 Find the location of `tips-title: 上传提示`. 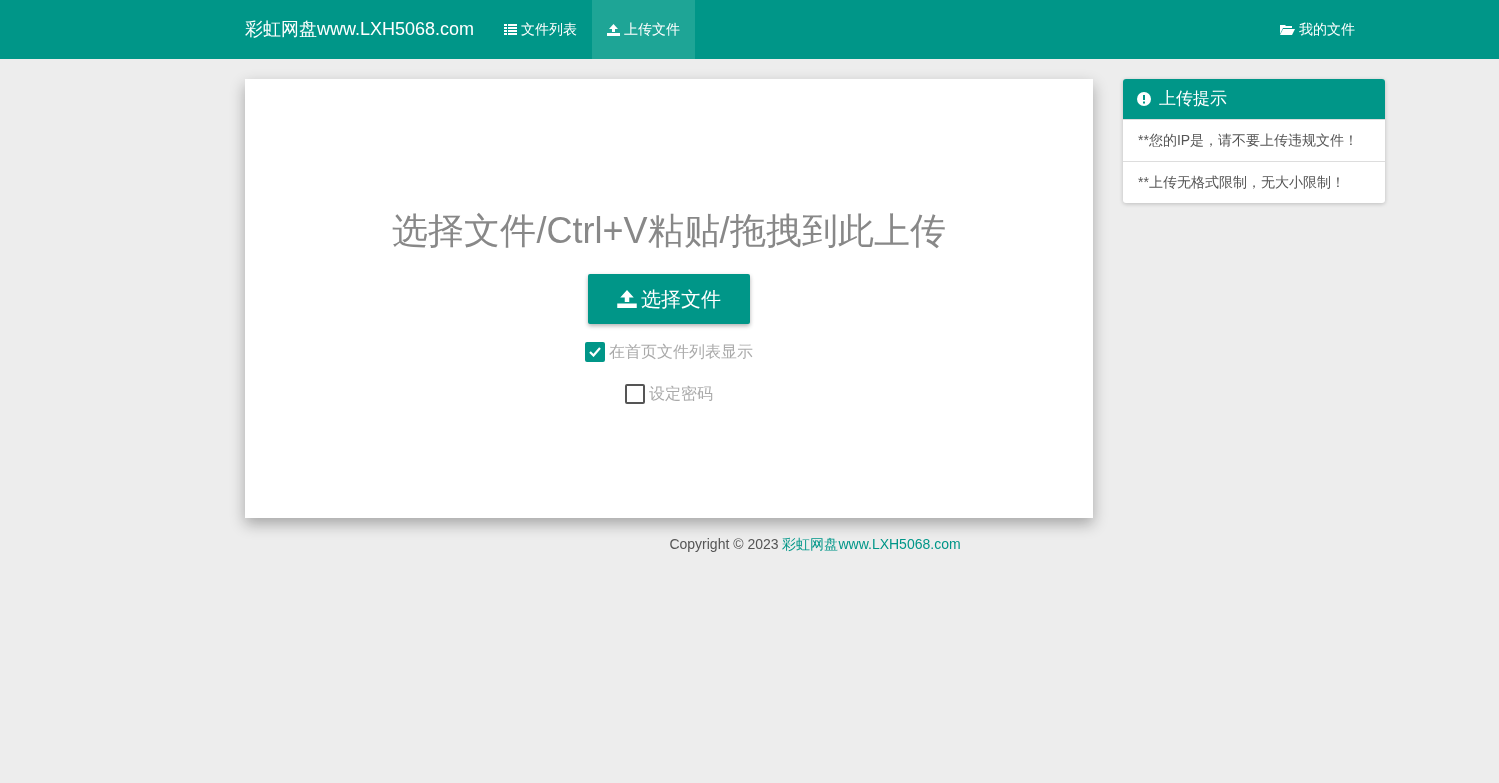

tips-title: 上传提示 is located at coordinates (1193, 99).